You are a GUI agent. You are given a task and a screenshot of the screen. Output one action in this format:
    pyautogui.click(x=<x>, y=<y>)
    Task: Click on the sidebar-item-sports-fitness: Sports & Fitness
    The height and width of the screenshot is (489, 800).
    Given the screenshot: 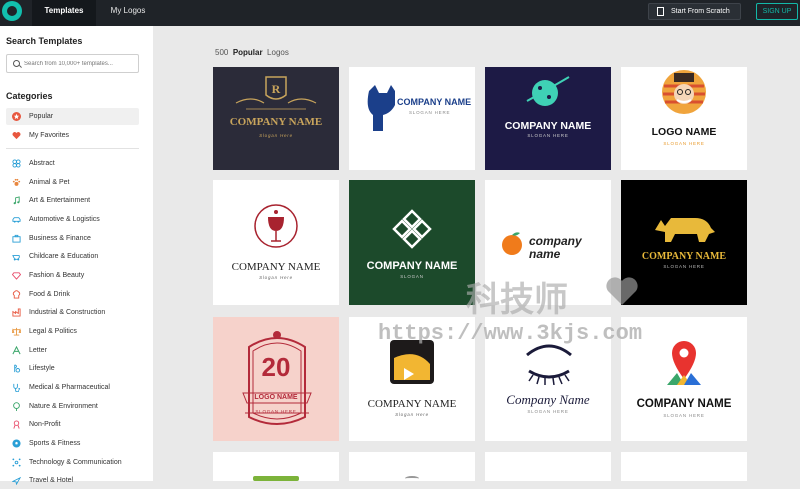 What is the action you would take?
    pyautogui.click(x=72, y=443)
    